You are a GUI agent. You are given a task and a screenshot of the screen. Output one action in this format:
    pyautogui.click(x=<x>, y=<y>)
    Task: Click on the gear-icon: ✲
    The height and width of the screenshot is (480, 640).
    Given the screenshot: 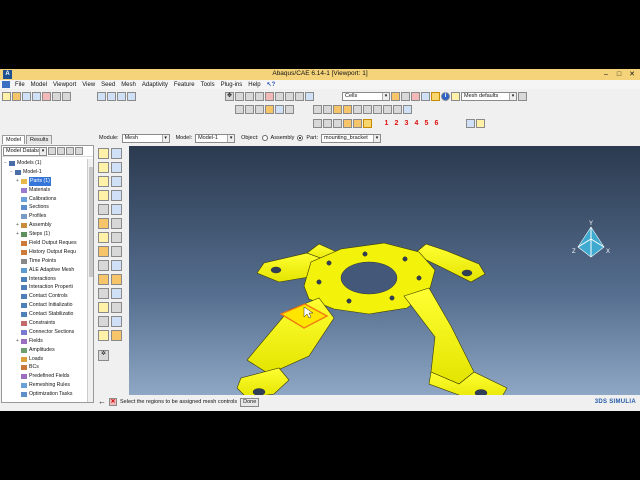 What is the action you would take?
    pyautogui.click(x=103, y=355)
    